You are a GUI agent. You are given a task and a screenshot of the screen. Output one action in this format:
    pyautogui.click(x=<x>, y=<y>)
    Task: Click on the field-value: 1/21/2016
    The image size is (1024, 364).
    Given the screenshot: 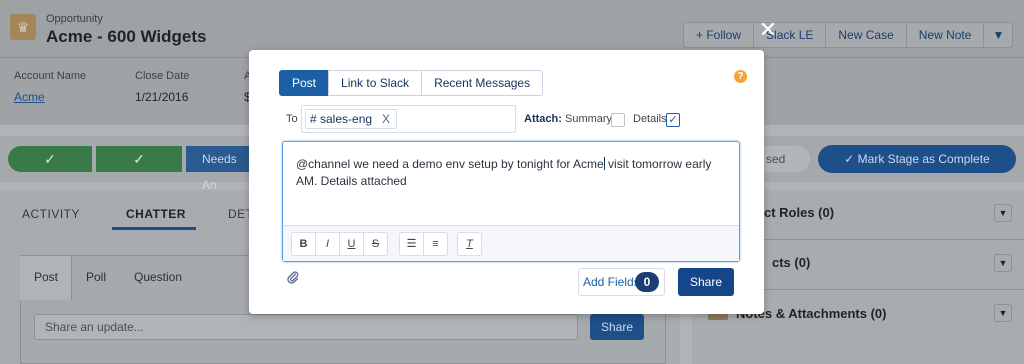 What is the action you would take?
    pyautogui.click(x=162, y=97)
    